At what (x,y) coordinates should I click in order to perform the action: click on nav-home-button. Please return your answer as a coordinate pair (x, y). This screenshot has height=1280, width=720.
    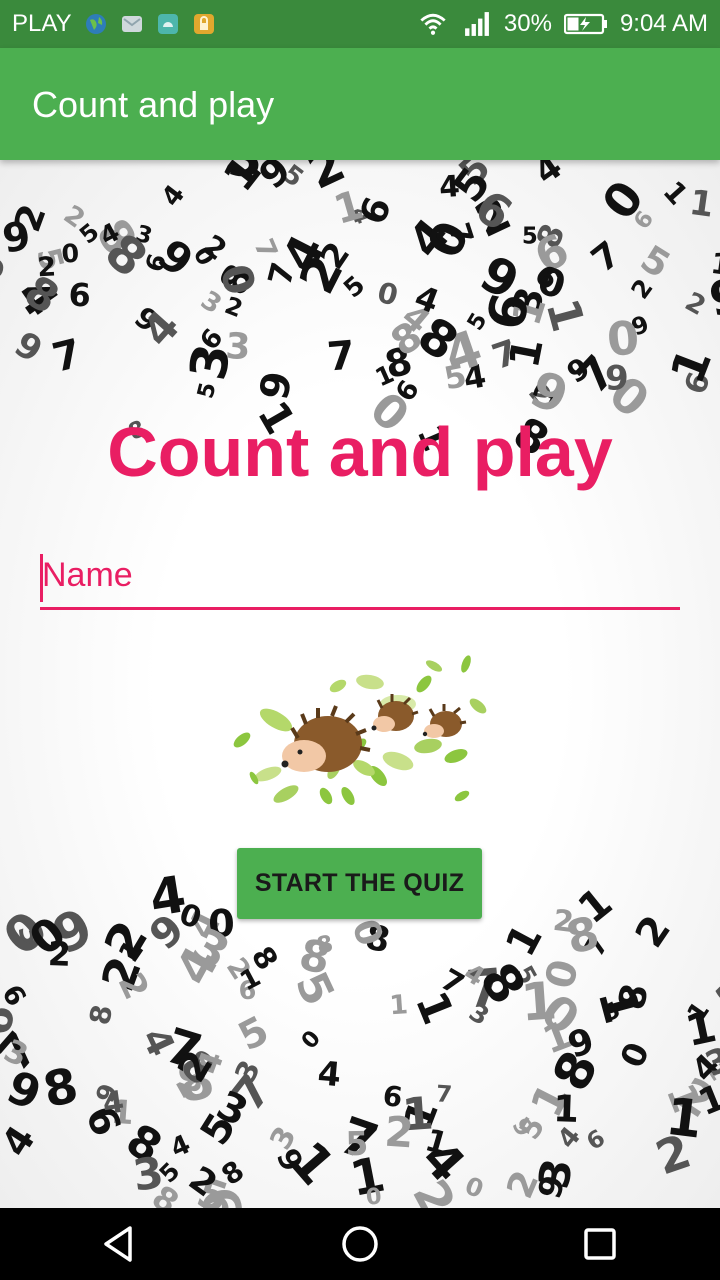
    Looking at the image, I should click on (360, 1244).